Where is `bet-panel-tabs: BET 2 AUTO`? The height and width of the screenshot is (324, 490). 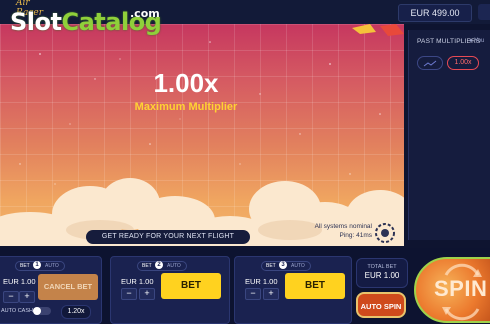 bet-panel-tabs: BET 2 AUTO is located at coordinates (162, 266).